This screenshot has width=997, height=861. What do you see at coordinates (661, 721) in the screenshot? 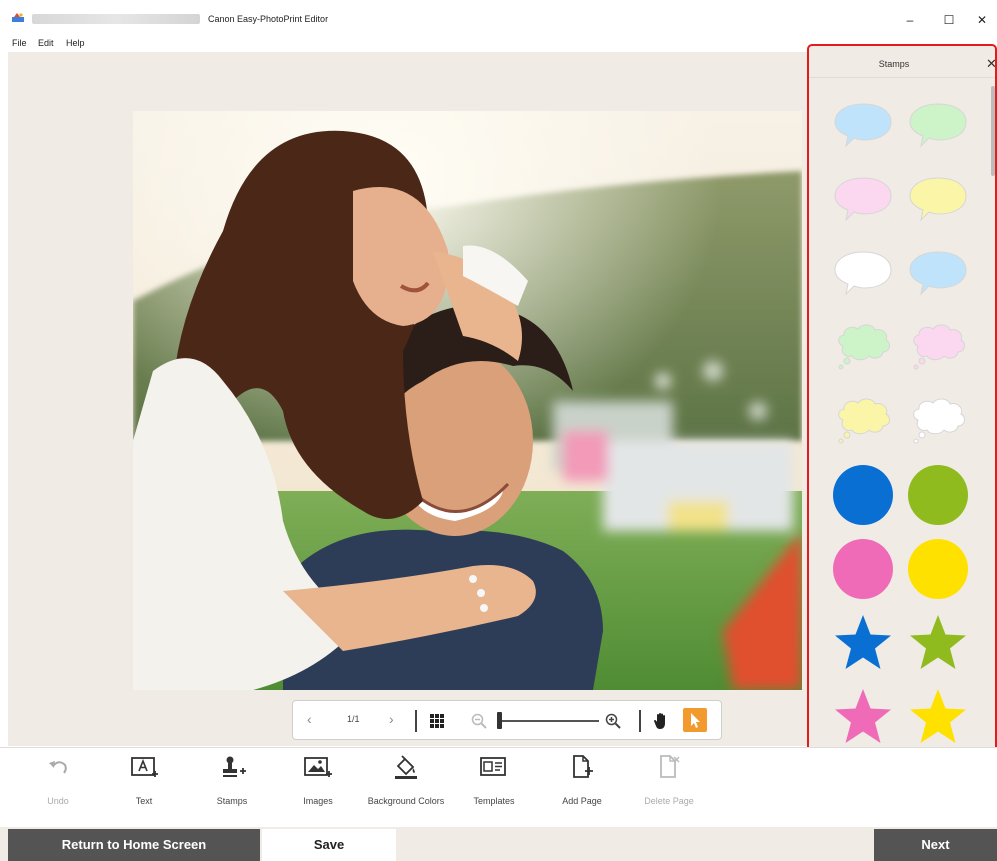
I see `hand-pan-icon` at bounding box center [661, 721].